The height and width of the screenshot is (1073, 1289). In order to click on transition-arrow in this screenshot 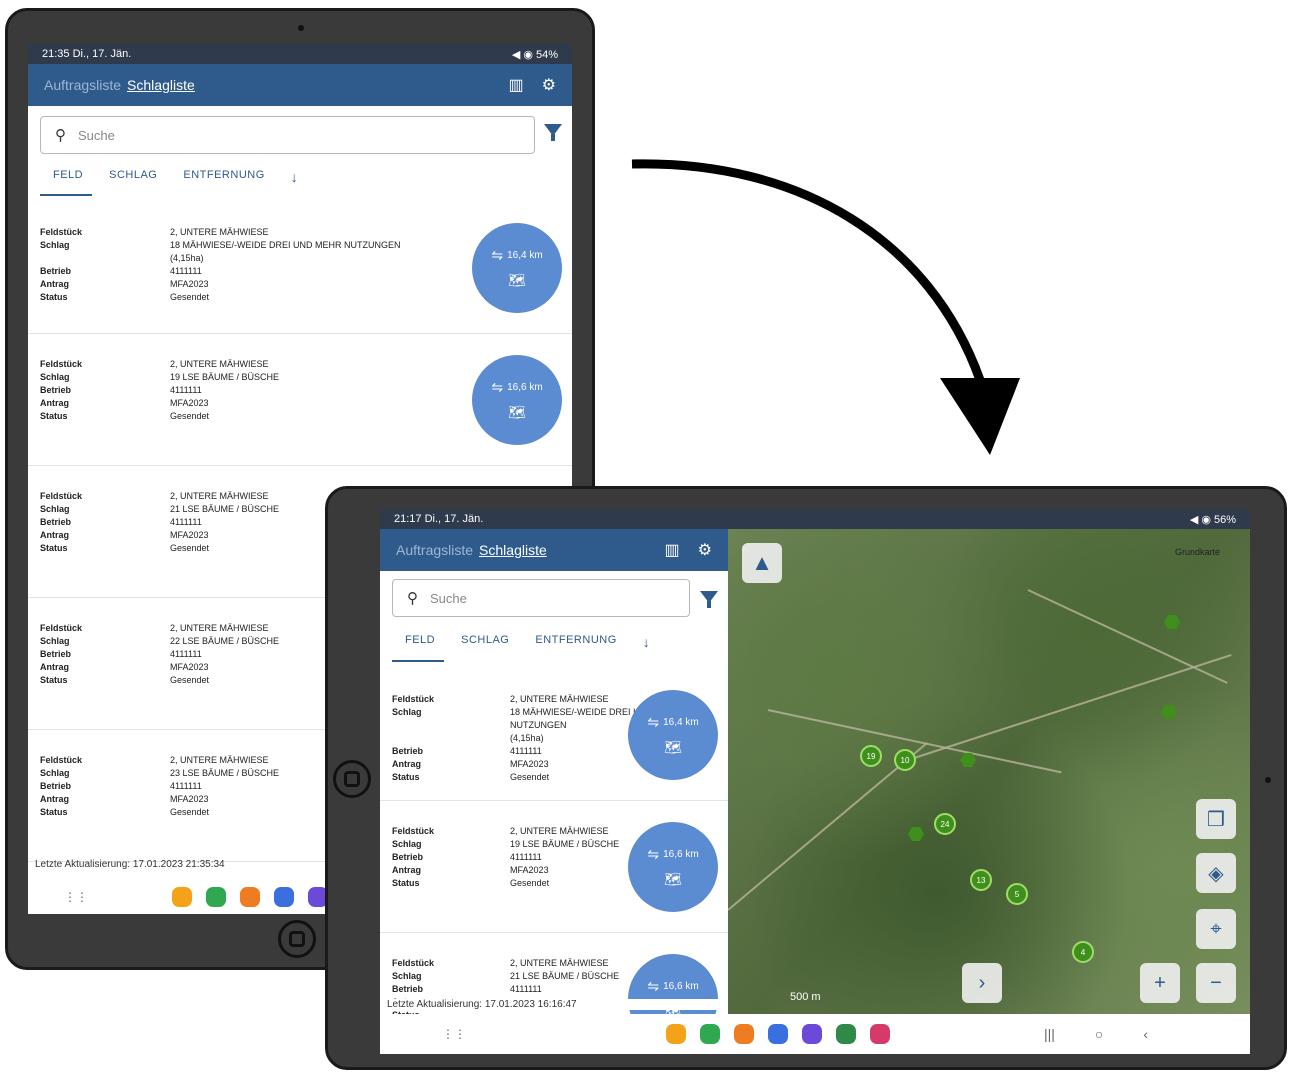, I will do `click(825, 307)`.